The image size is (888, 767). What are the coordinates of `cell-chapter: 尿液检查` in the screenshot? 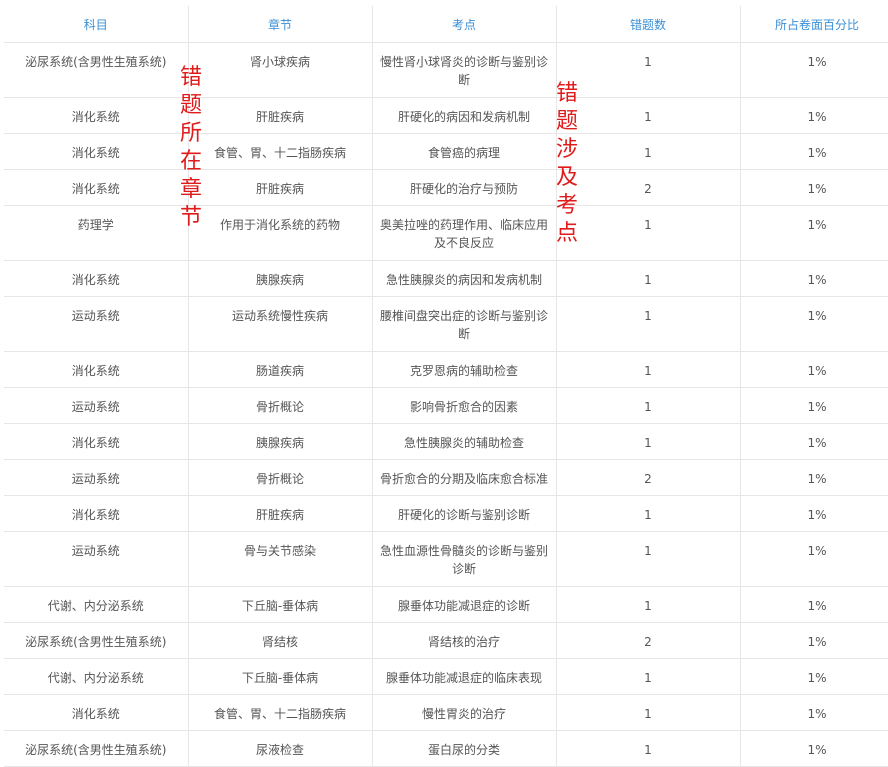 It's located at (280, 748).